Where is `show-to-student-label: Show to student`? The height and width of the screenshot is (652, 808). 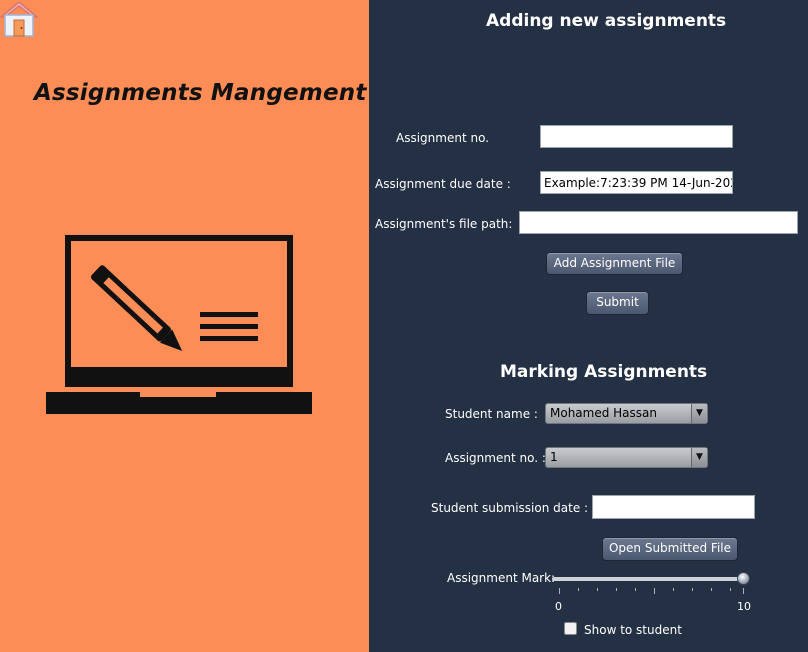
show-to-student-label: Show to student is located at coordinates (633, 630).